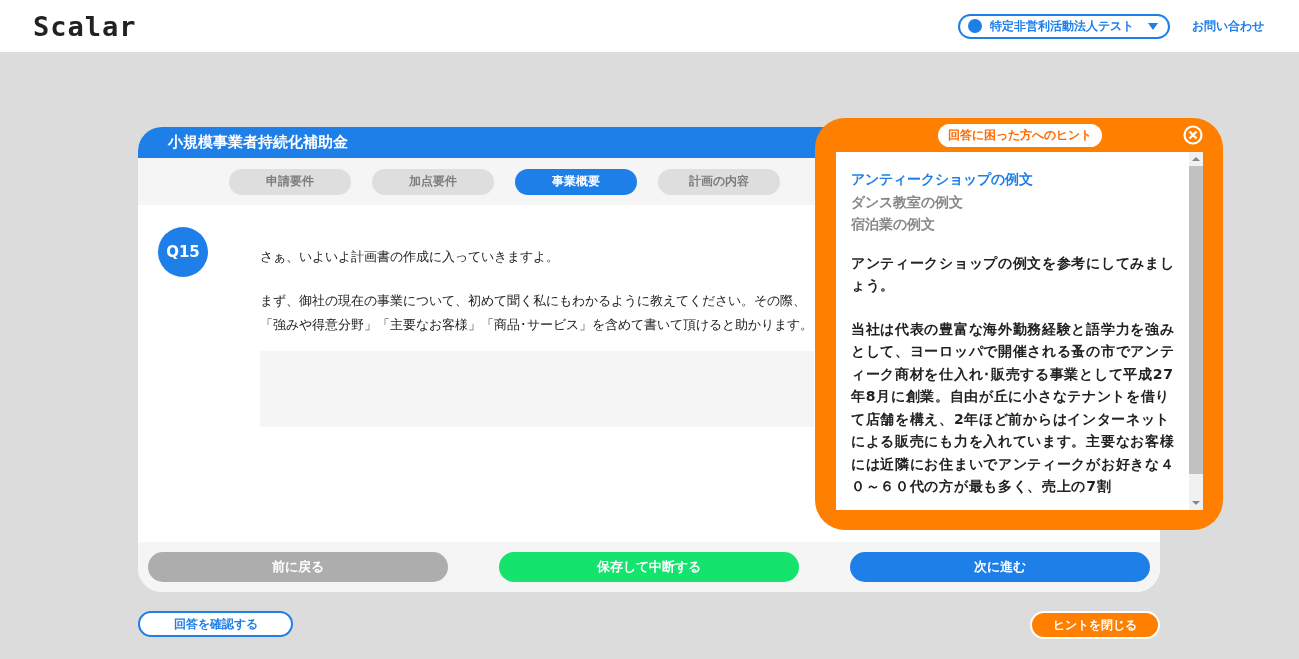  Describe the element at coordinates (298, 567) in the screenshot. I see `back-button: 前に戻る` at that location.